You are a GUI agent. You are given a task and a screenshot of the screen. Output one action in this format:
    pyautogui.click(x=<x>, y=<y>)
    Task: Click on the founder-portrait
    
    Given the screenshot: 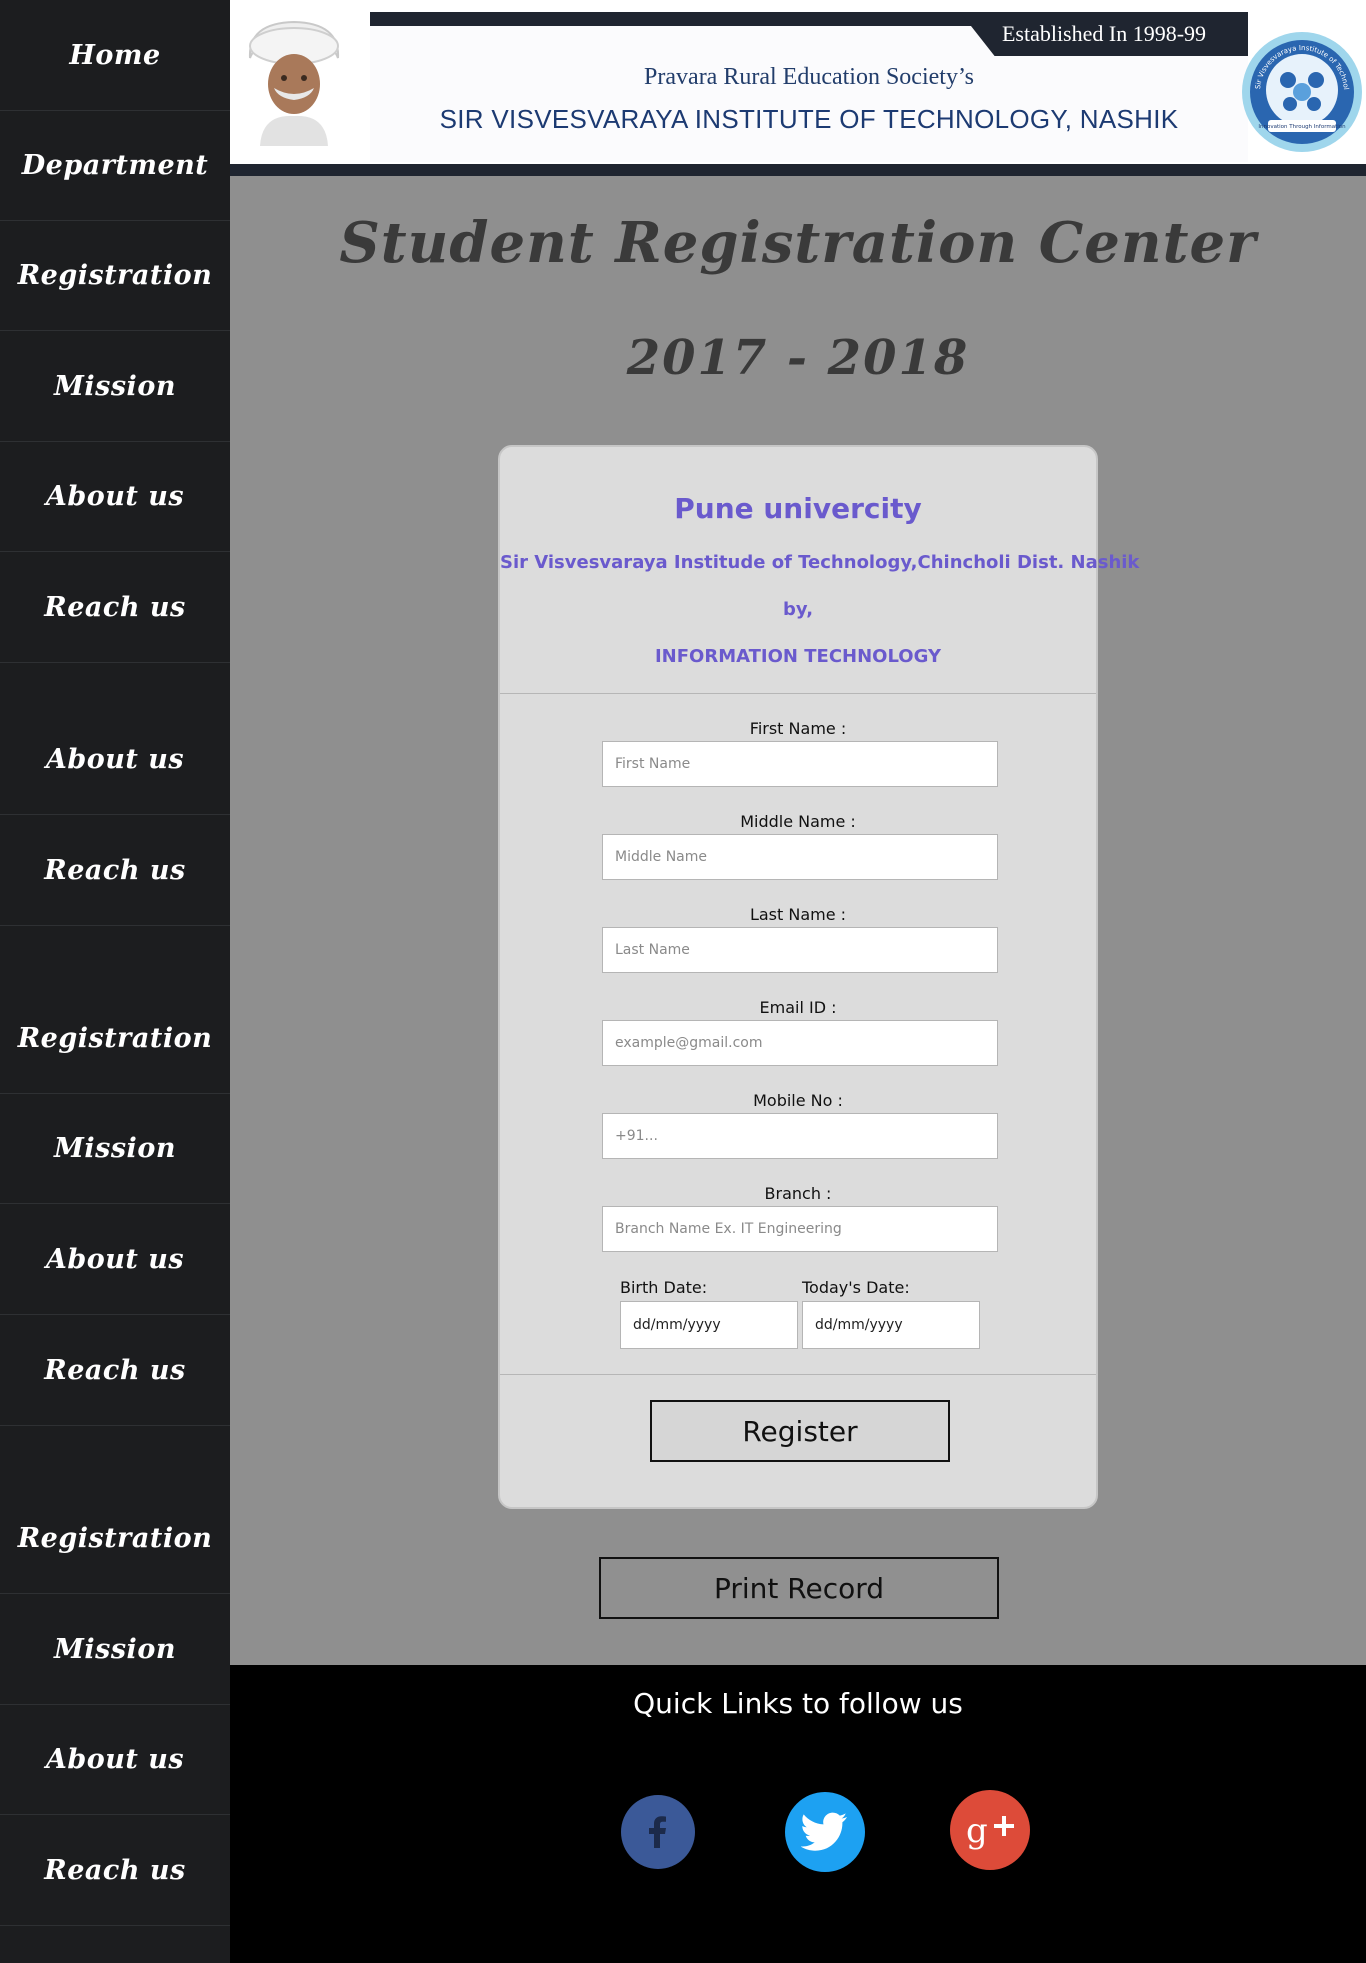 What is the action you would take?
    pyautogui.click(x=294, y=83)
    